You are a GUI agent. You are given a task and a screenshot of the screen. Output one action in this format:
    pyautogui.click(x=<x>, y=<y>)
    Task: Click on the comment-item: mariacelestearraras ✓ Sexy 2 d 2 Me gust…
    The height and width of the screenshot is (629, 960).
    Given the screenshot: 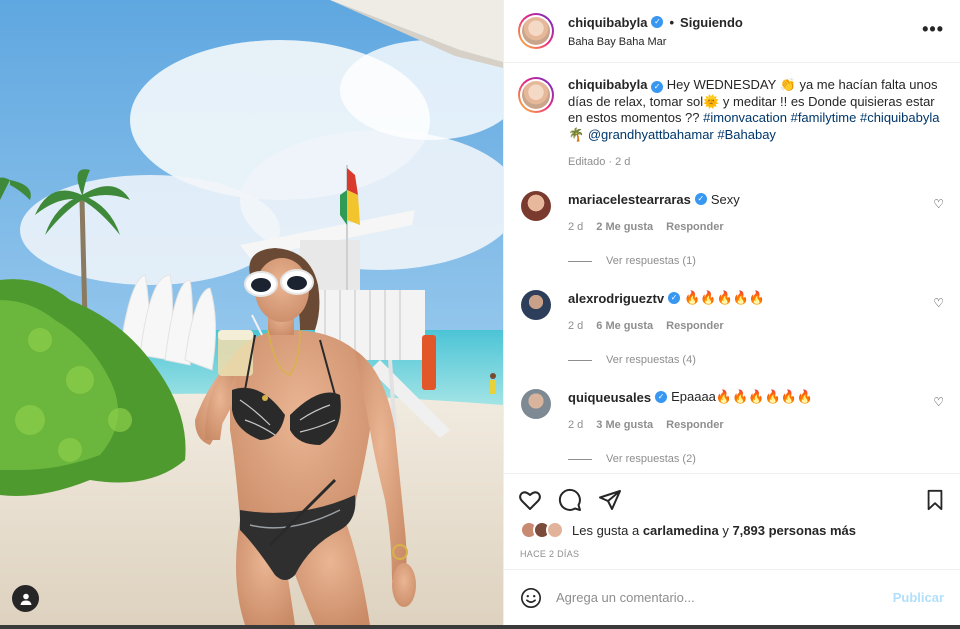 What is the action you would take?
    pyautogui.click(x=731, y=229)
    